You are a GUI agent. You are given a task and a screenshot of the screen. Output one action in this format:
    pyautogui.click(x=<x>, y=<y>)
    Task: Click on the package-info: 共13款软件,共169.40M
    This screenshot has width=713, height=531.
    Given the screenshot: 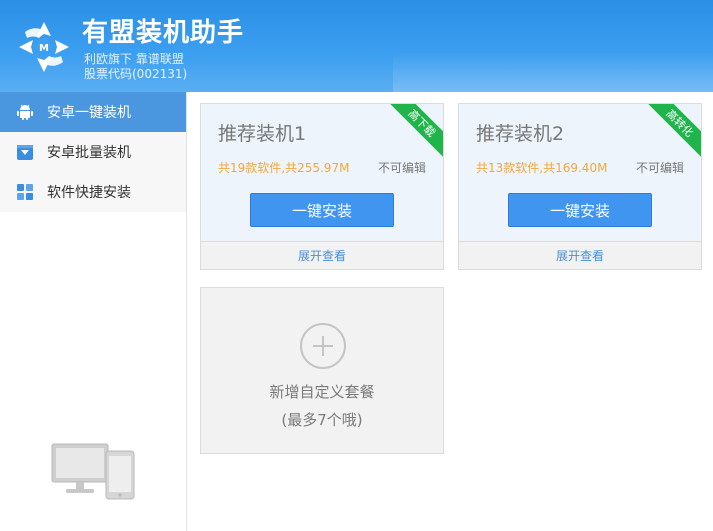 What is the action you would take?
    pyautogui.click(x=542, y=168)
    